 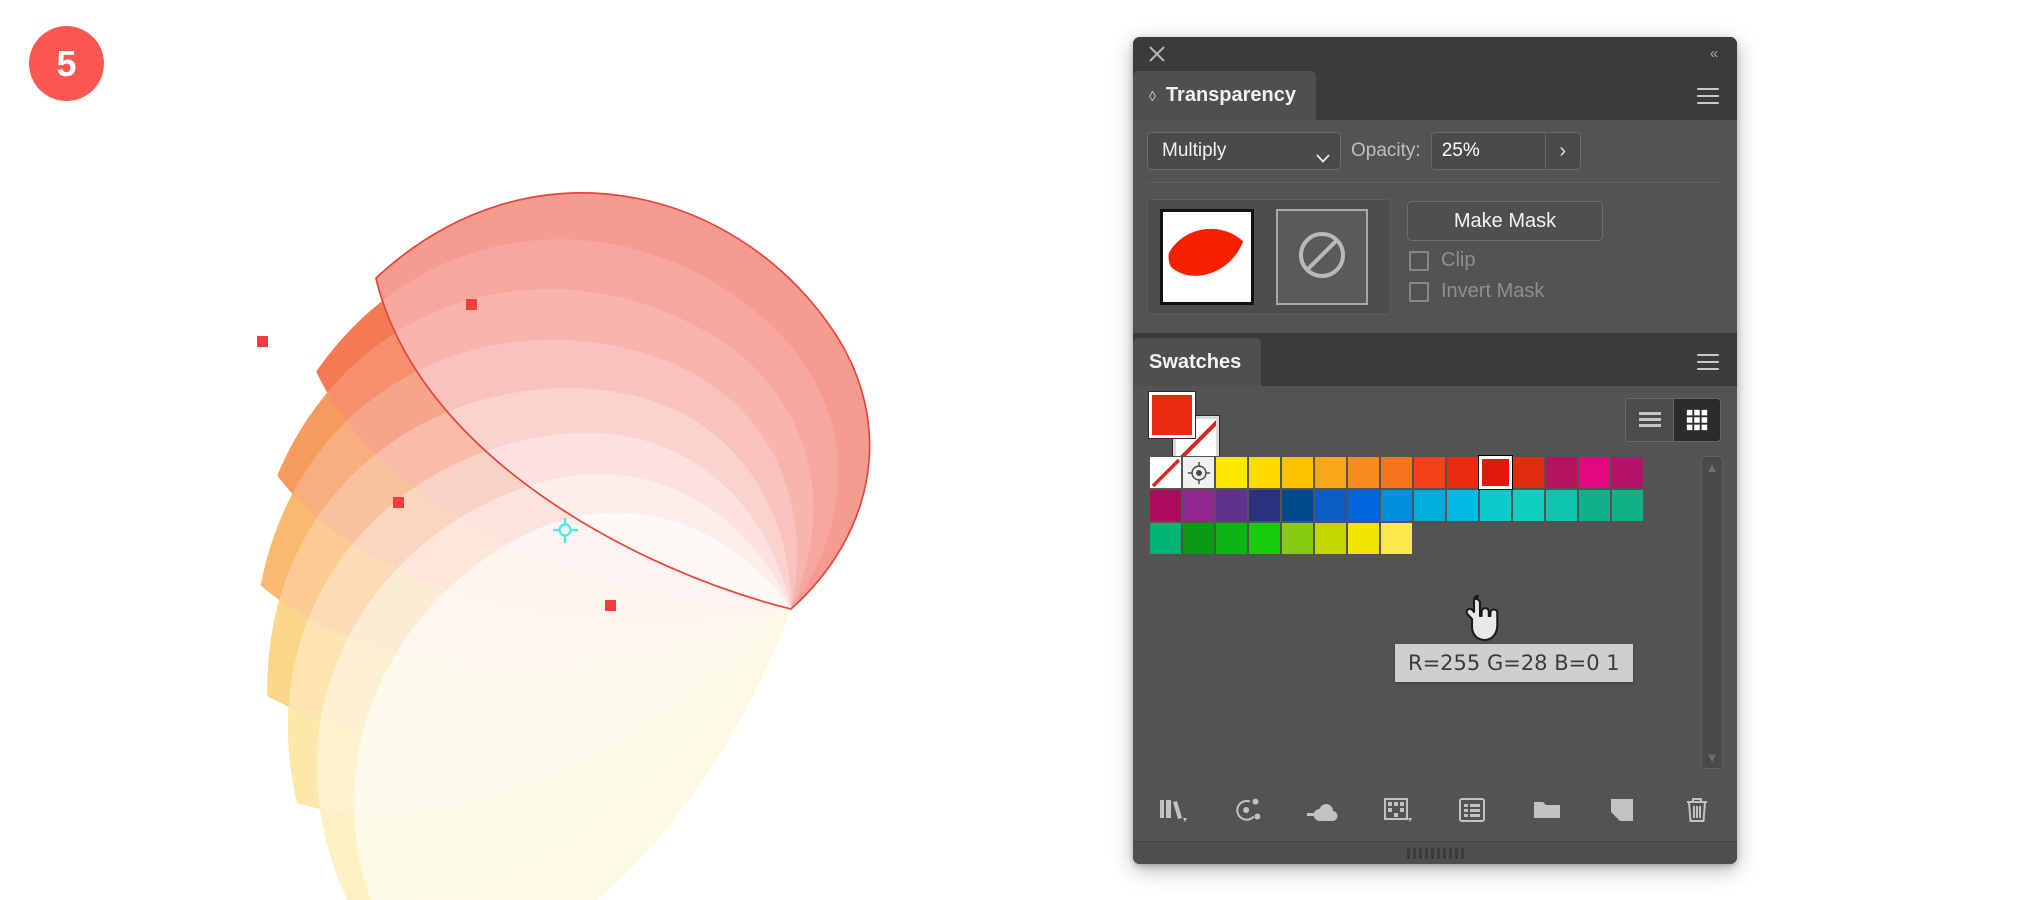 I want to click on none-swatch, so click(x=1165, y=472).